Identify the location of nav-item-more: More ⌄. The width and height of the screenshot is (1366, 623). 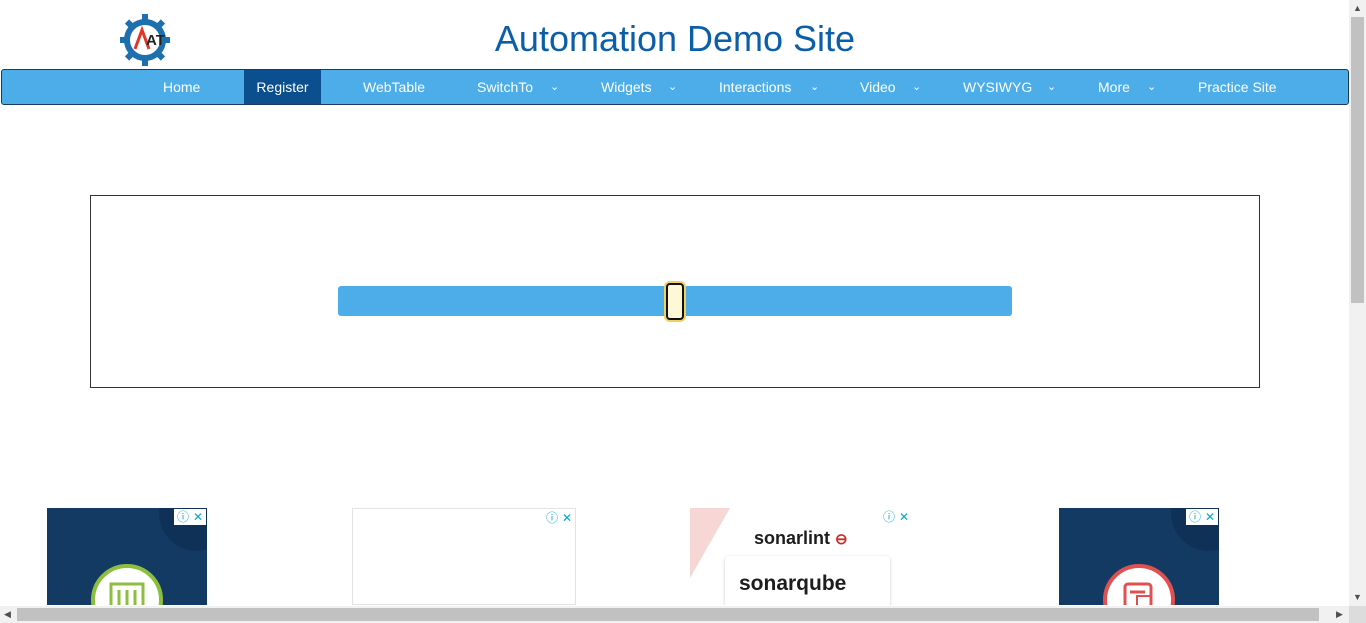
(1128, 87).